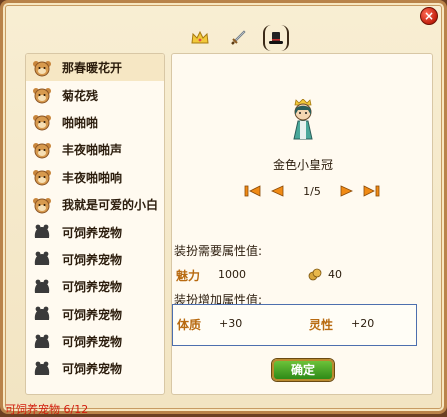 The image size is (447, 417). I want to click on tab-crown, so click(200, 38).